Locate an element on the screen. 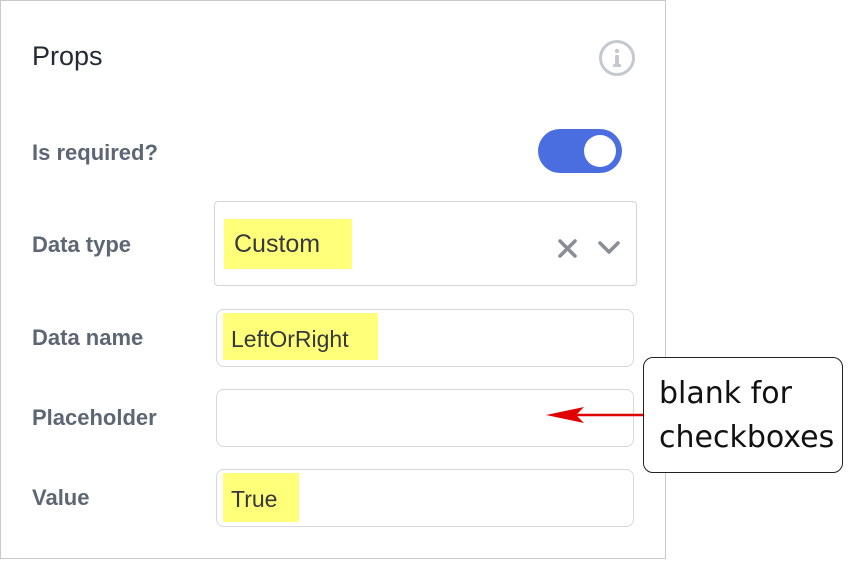  is-required-label: Is required? is located at coordinates (95, 152).